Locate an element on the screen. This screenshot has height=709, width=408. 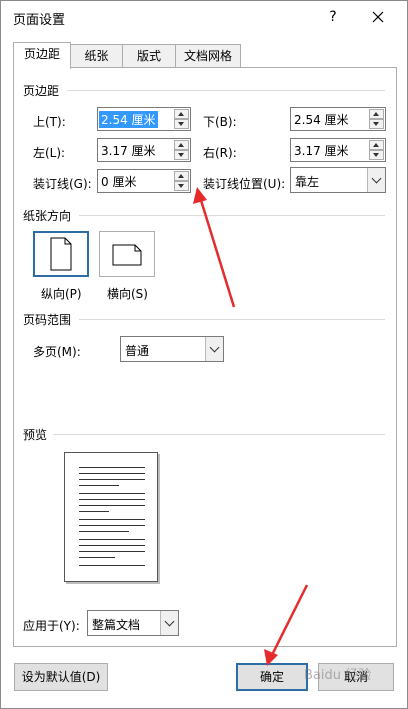
tab-margins: 页边距 is located at coordinates (42, 55).